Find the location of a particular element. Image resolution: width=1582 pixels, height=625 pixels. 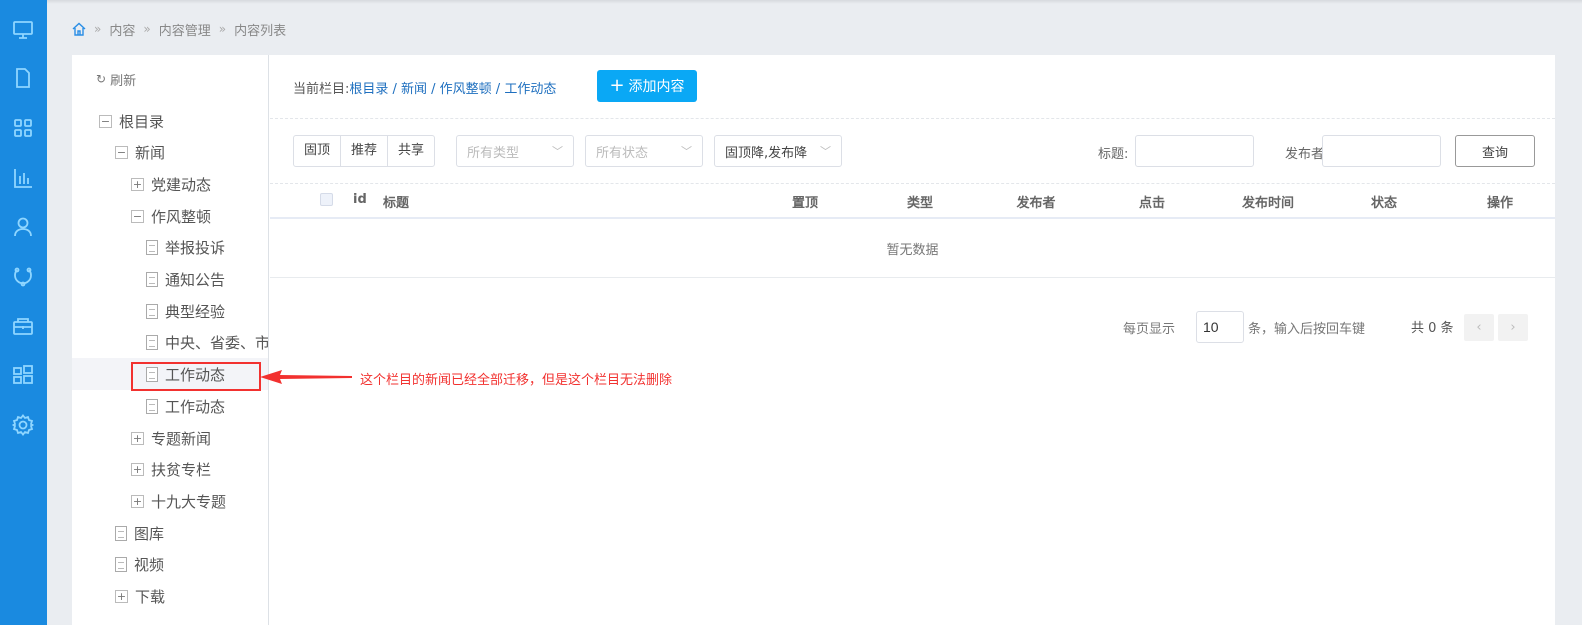

column-header-actions: 操作 is located at coordinates (1500, 203).